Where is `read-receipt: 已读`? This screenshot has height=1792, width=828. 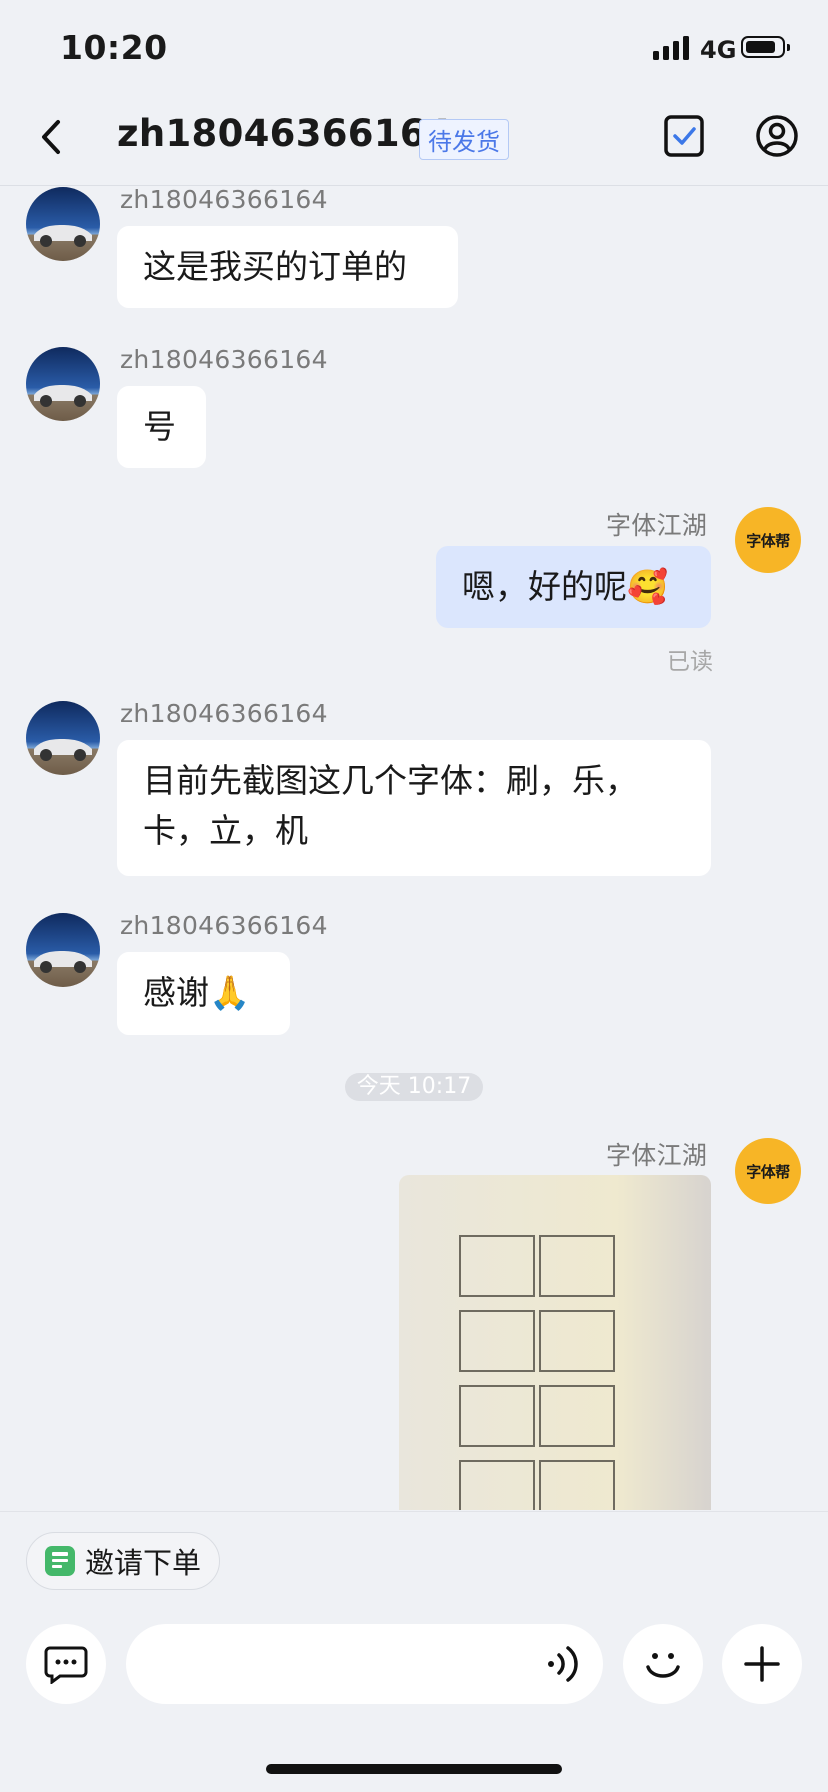
read-receipt: 已读 is located at coordinates (690, 662).